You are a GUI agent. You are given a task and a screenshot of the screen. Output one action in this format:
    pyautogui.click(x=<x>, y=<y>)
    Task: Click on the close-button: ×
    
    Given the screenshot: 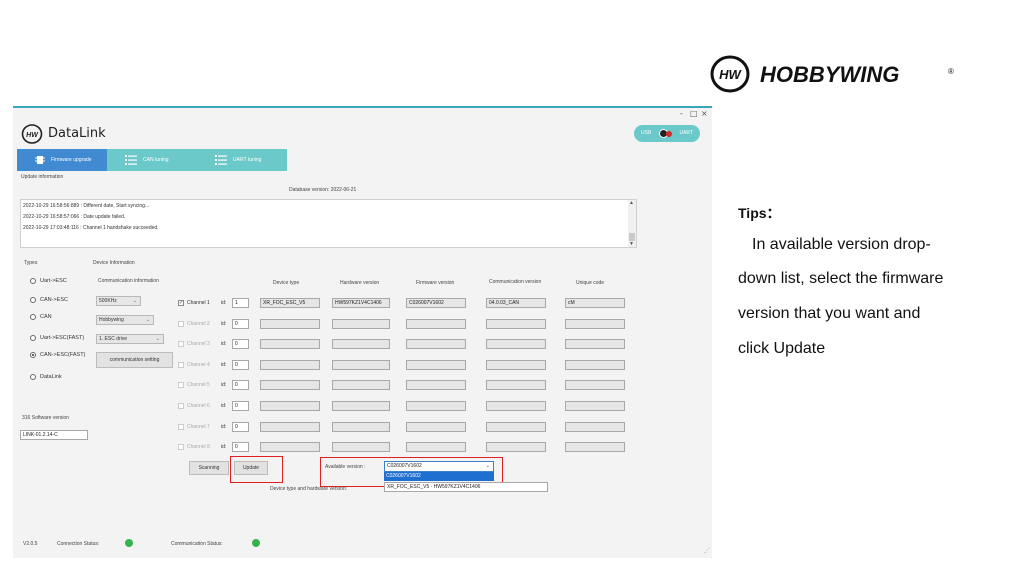 What is the action you would take?
    pyautogui.click(x=704, y=113)
    